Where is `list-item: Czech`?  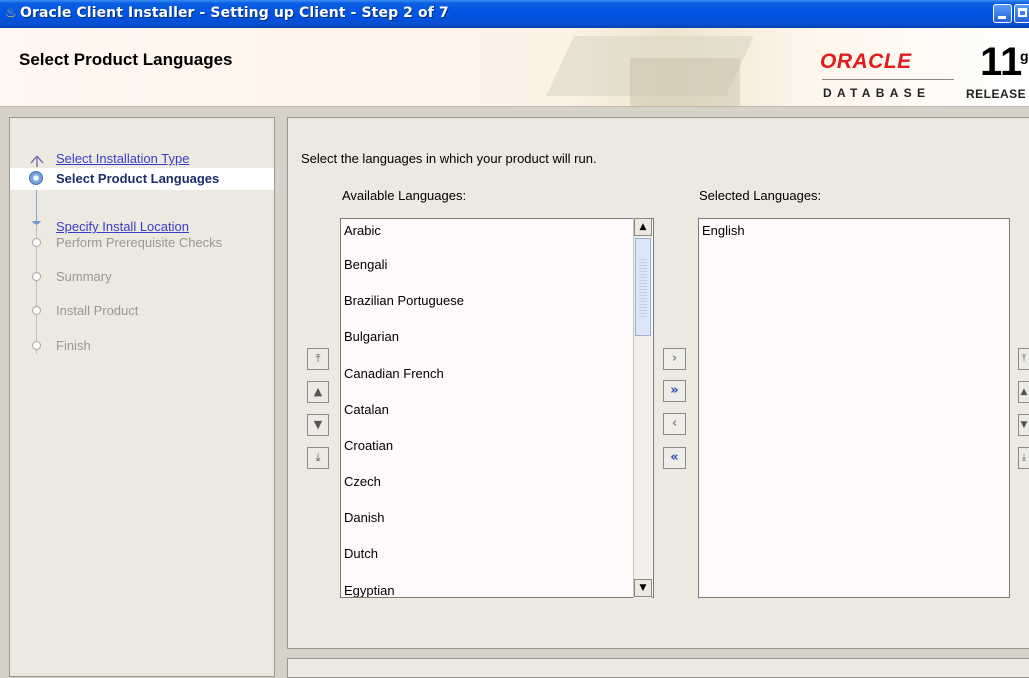 list-item: Czech is located at coordinates (362, 481).